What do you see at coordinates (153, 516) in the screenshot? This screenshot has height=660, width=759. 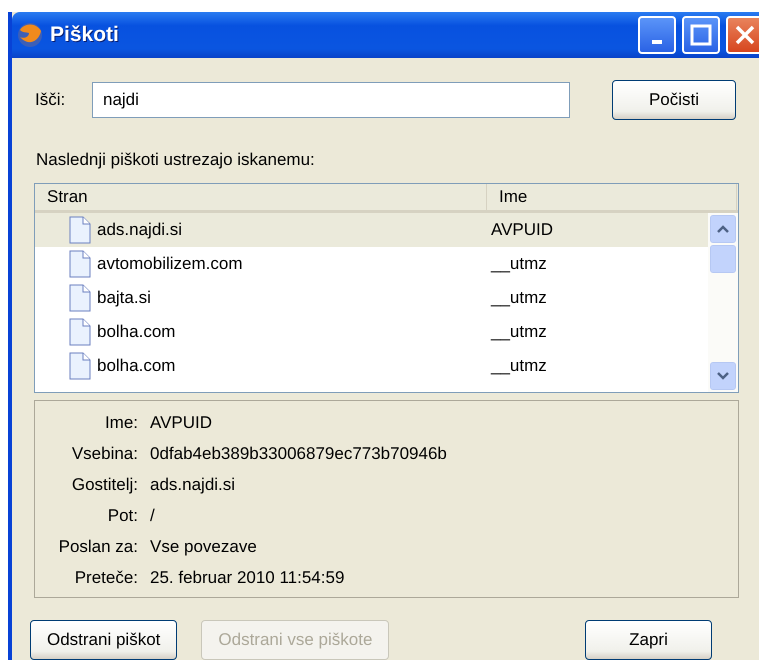 I see `detail-value: /` at bounding box center [153, 516].